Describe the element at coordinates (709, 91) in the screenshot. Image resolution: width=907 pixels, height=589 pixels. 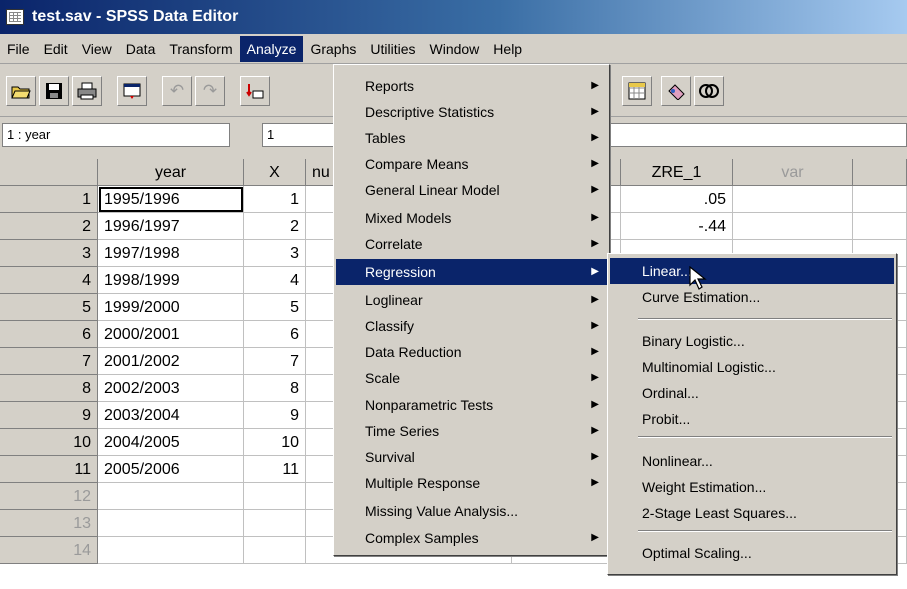
I see `show-all-variables-icon` at that location.